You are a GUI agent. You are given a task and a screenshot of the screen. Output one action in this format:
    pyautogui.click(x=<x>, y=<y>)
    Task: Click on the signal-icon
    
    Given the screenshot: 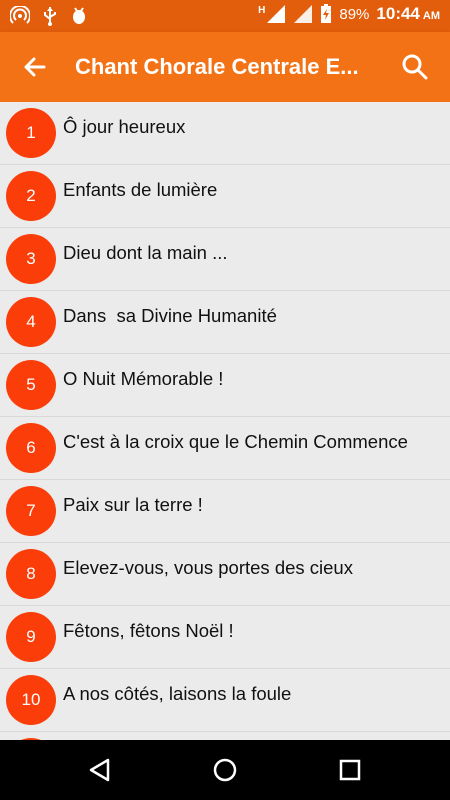 What is the action you would take?
    pyautogui.click(x=276, y=14)
    